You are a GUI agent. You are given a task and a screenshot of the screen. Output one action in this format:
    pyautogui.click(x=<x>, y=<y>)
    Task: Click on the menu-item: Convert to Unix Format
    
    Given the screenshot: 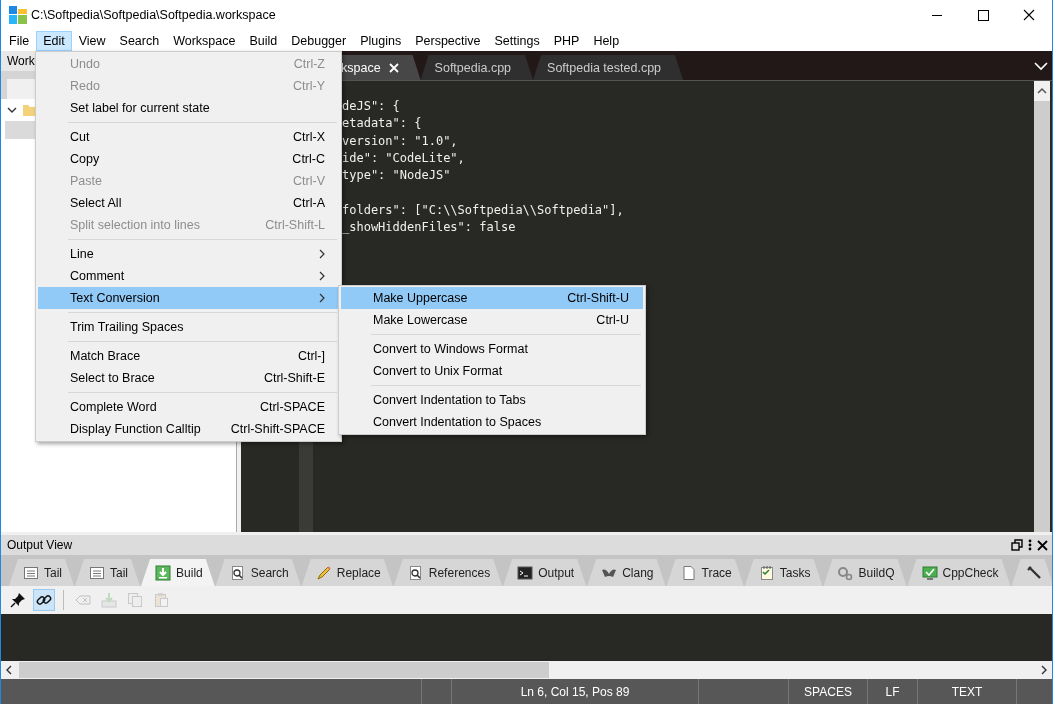 What is the action you would take?
    pyautogui.click(x=492, y=371)
    